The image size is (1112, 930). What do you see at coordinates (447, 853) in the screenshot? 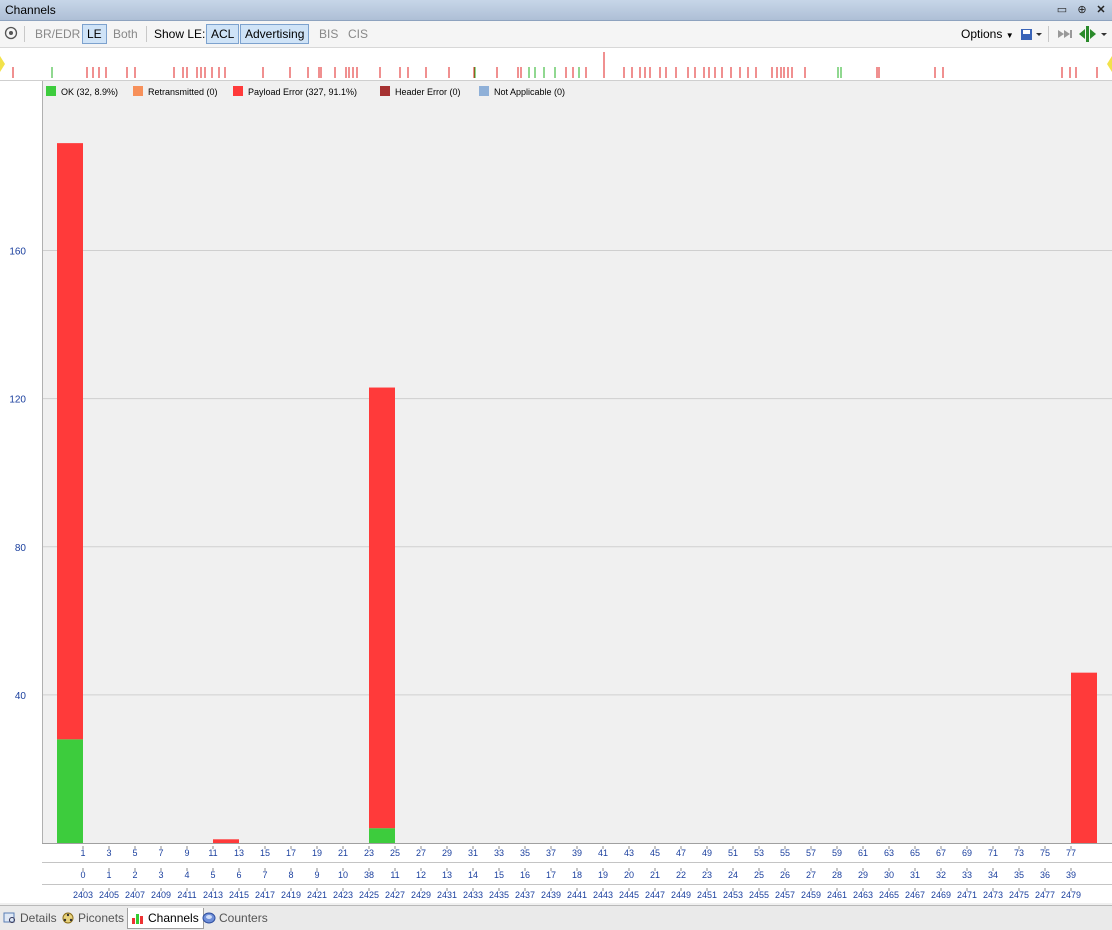
I see `x-tick-label-row1: 29` at bounding box center [447, 853].